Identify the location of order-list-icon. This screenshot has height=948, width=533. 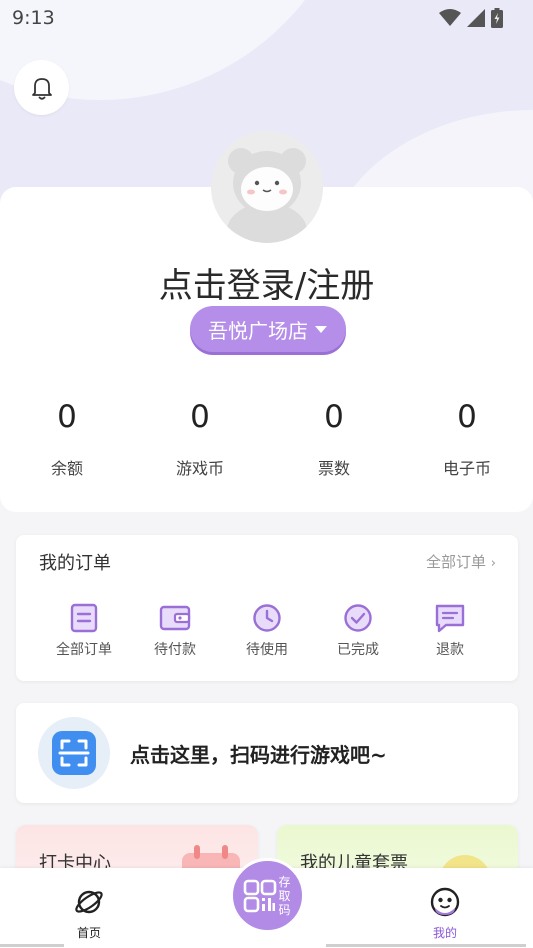
(84, 618).